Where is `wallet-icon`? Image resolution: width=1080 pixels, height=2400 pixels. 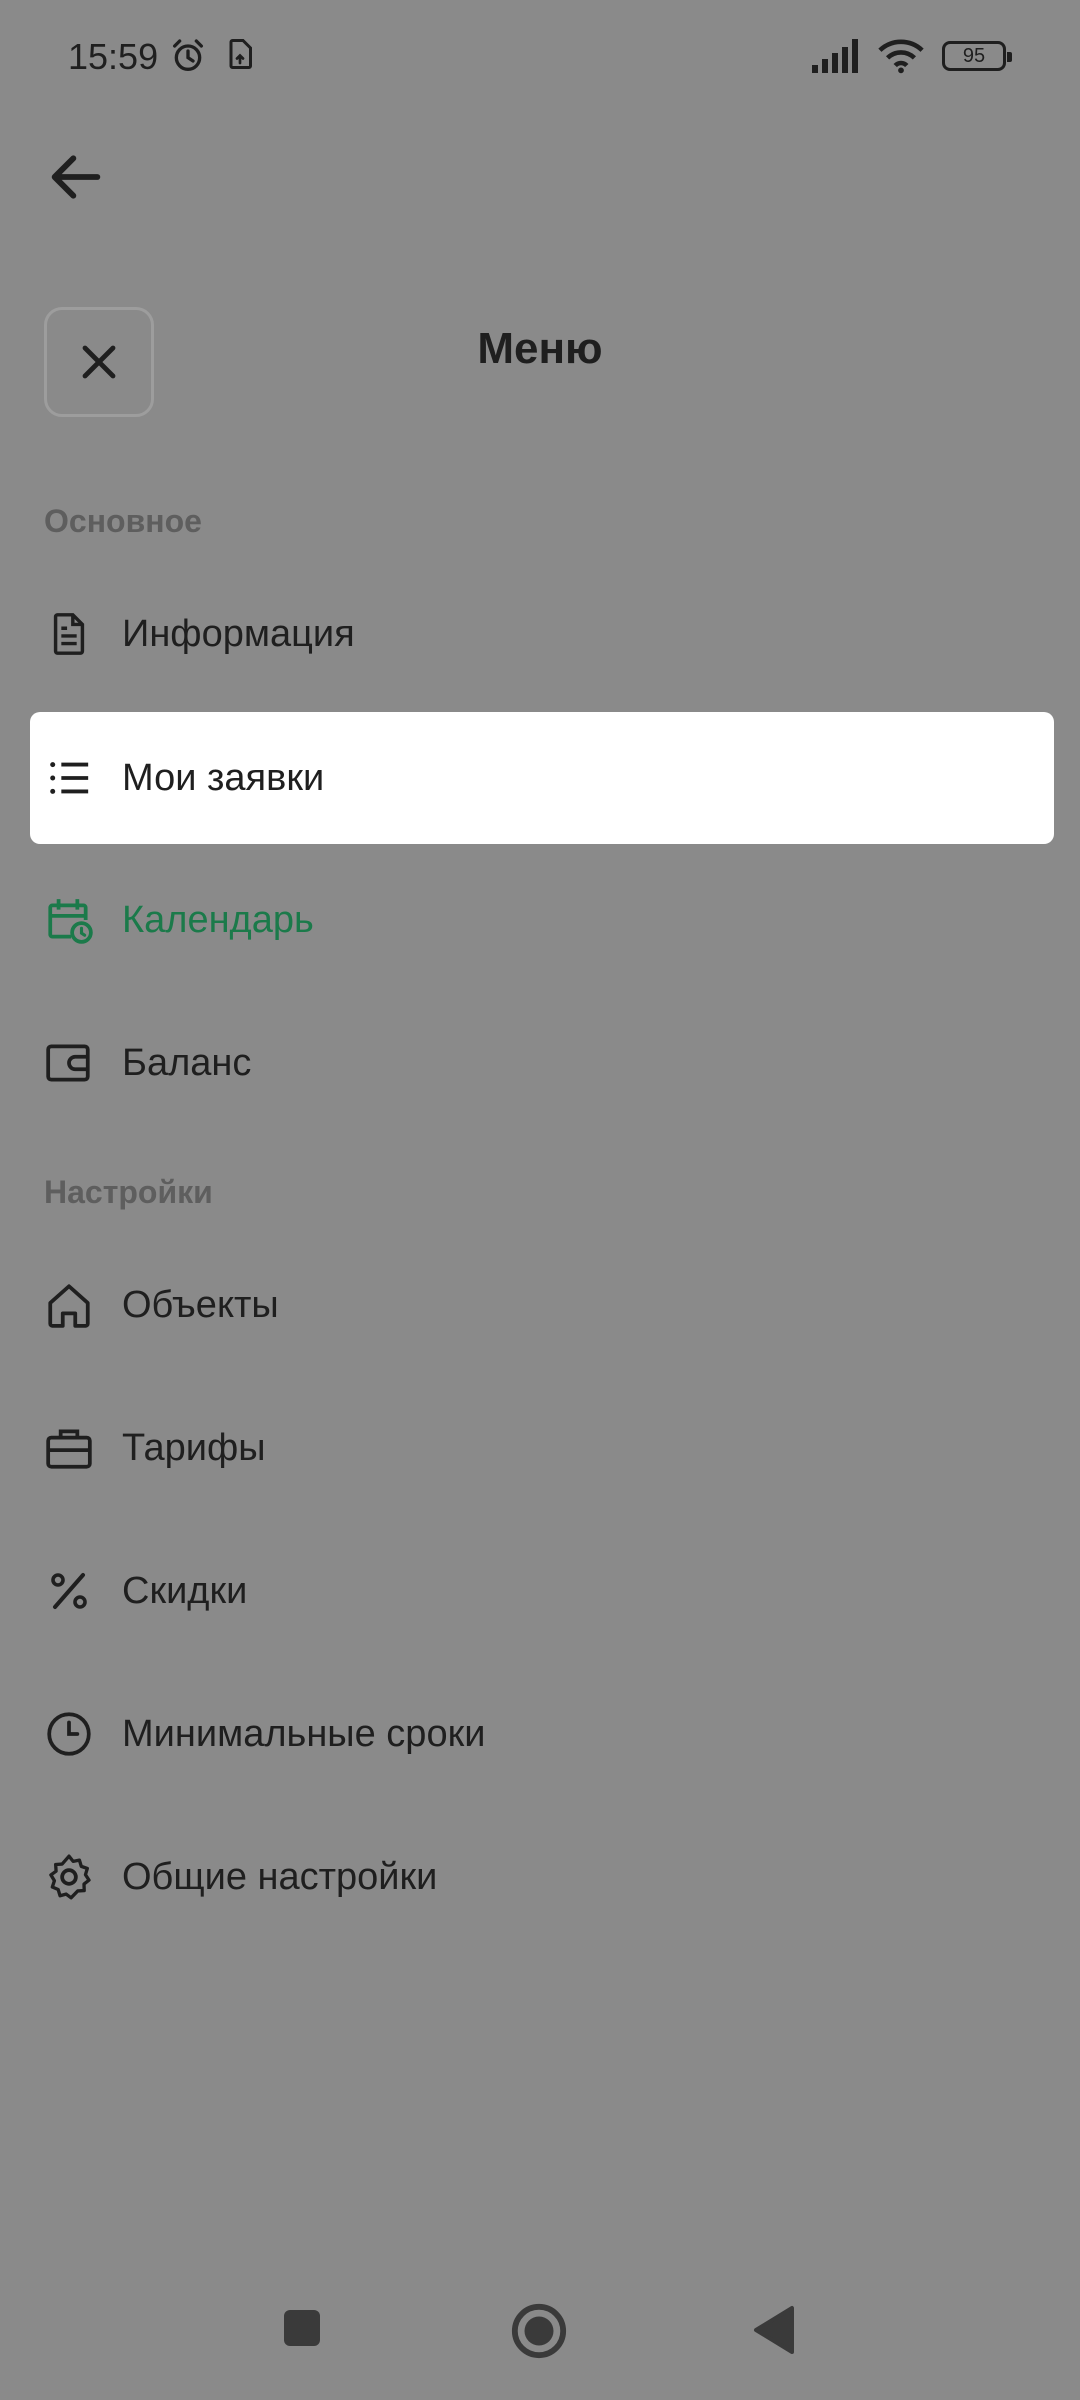 wallet-icon is located at coordinates (69, 1063).